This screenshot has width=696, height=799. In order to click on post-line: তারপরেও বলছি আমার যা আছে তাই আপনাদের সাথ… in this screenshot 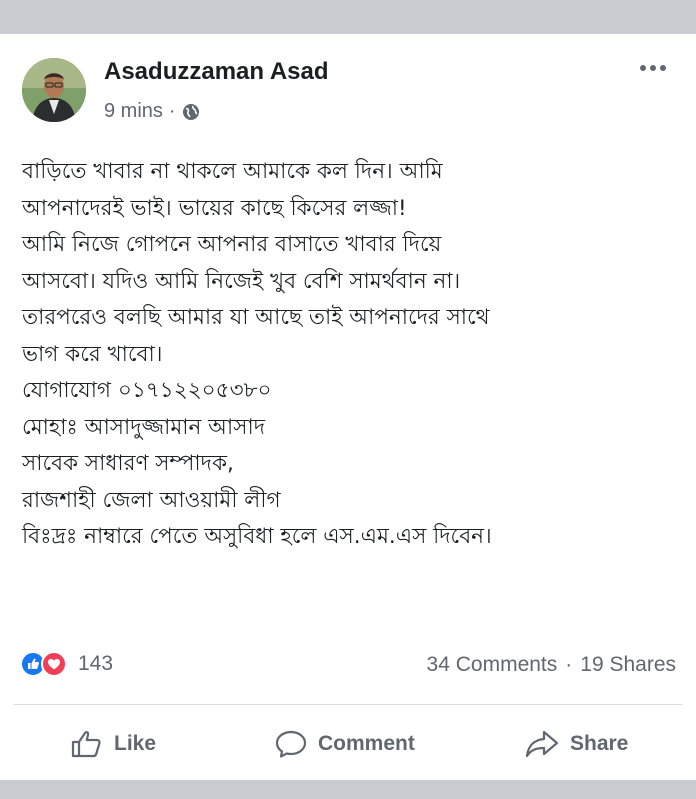, I will do `click(256, 317)`.